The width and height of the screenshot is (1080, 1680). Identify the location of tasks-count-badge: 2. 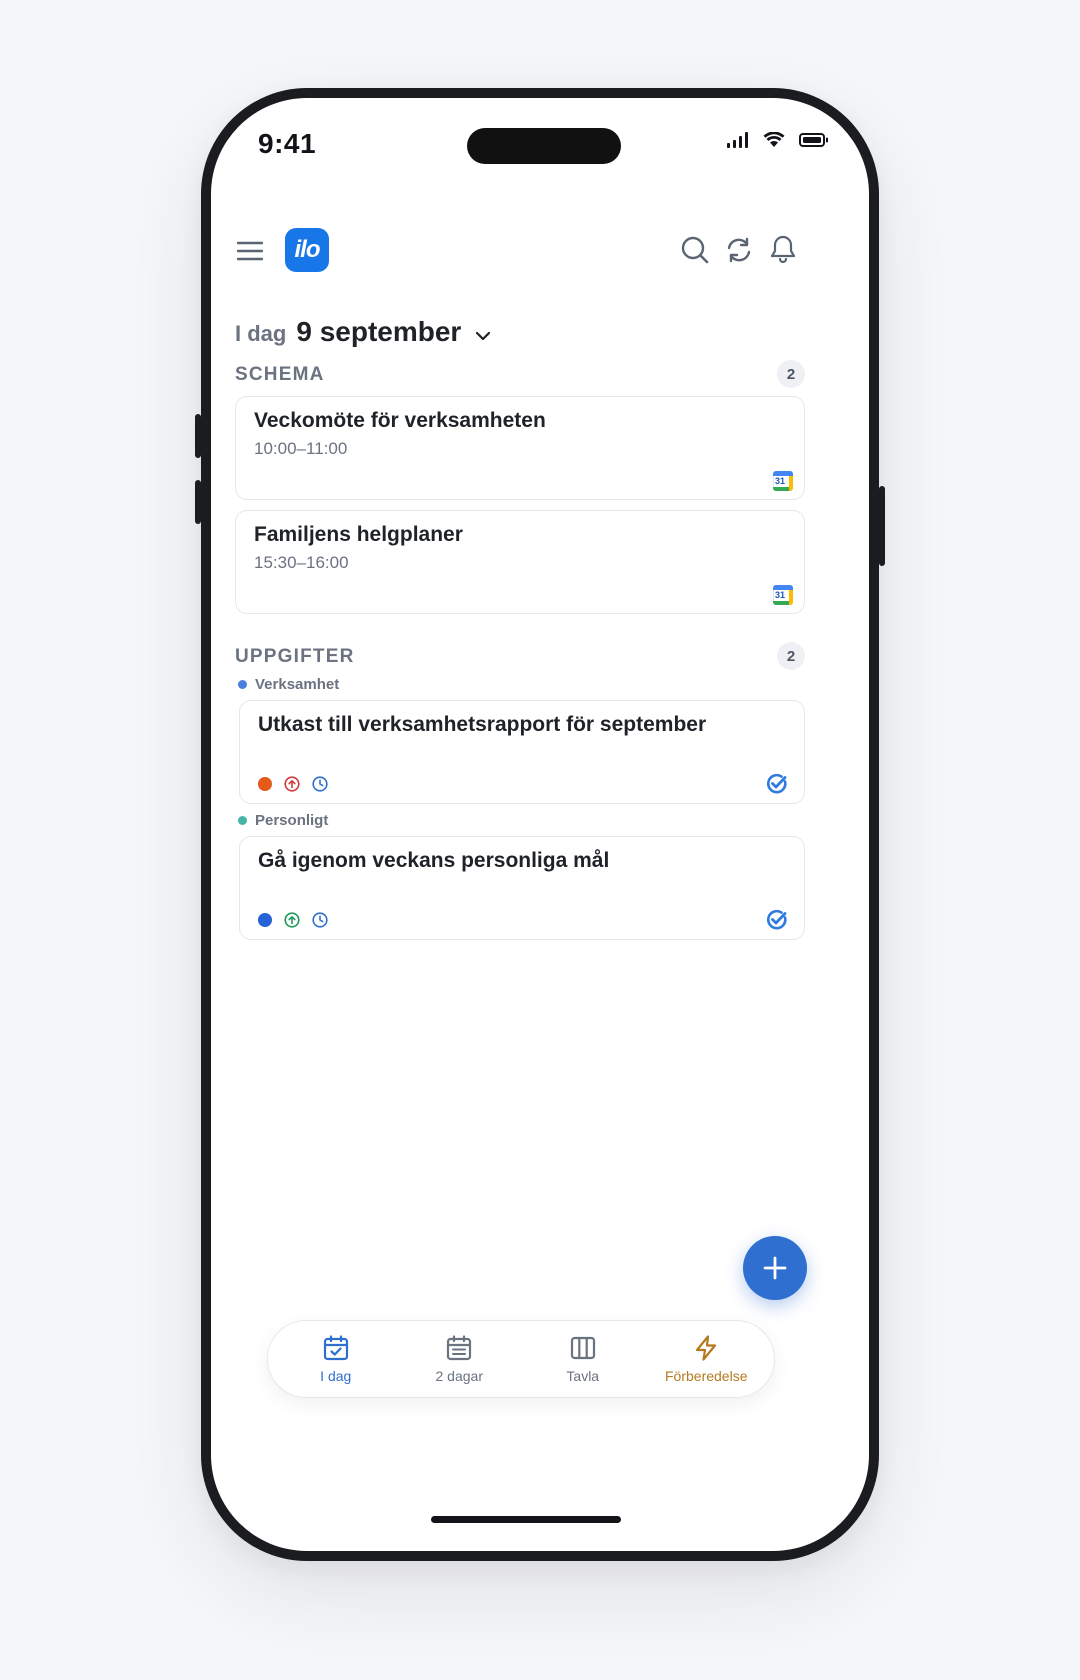
(791, 656).